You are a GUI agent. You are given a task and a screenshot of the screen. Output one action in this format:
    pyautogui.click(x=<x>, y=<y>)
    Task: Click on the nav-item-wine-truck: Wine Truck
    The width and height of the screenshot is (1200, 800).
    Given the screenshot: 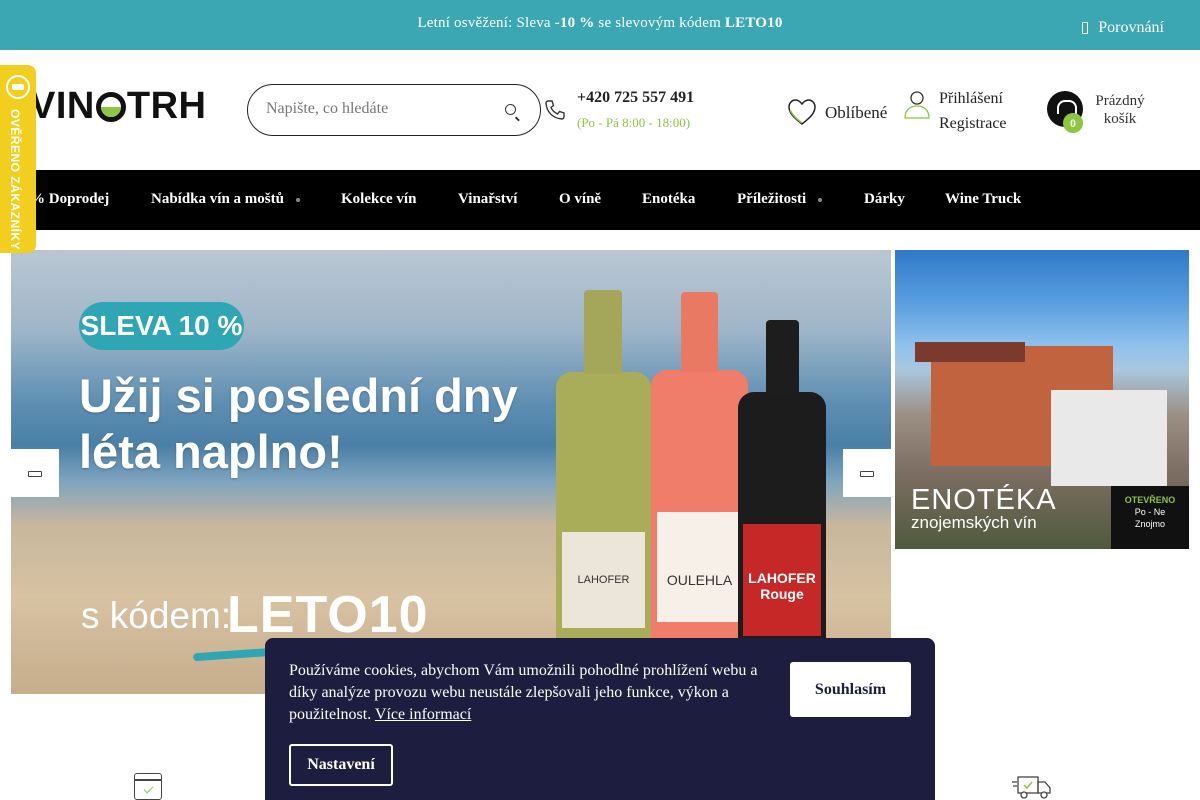 What is the action you would take?
    pyautogui.click(x=983, y=199)
    